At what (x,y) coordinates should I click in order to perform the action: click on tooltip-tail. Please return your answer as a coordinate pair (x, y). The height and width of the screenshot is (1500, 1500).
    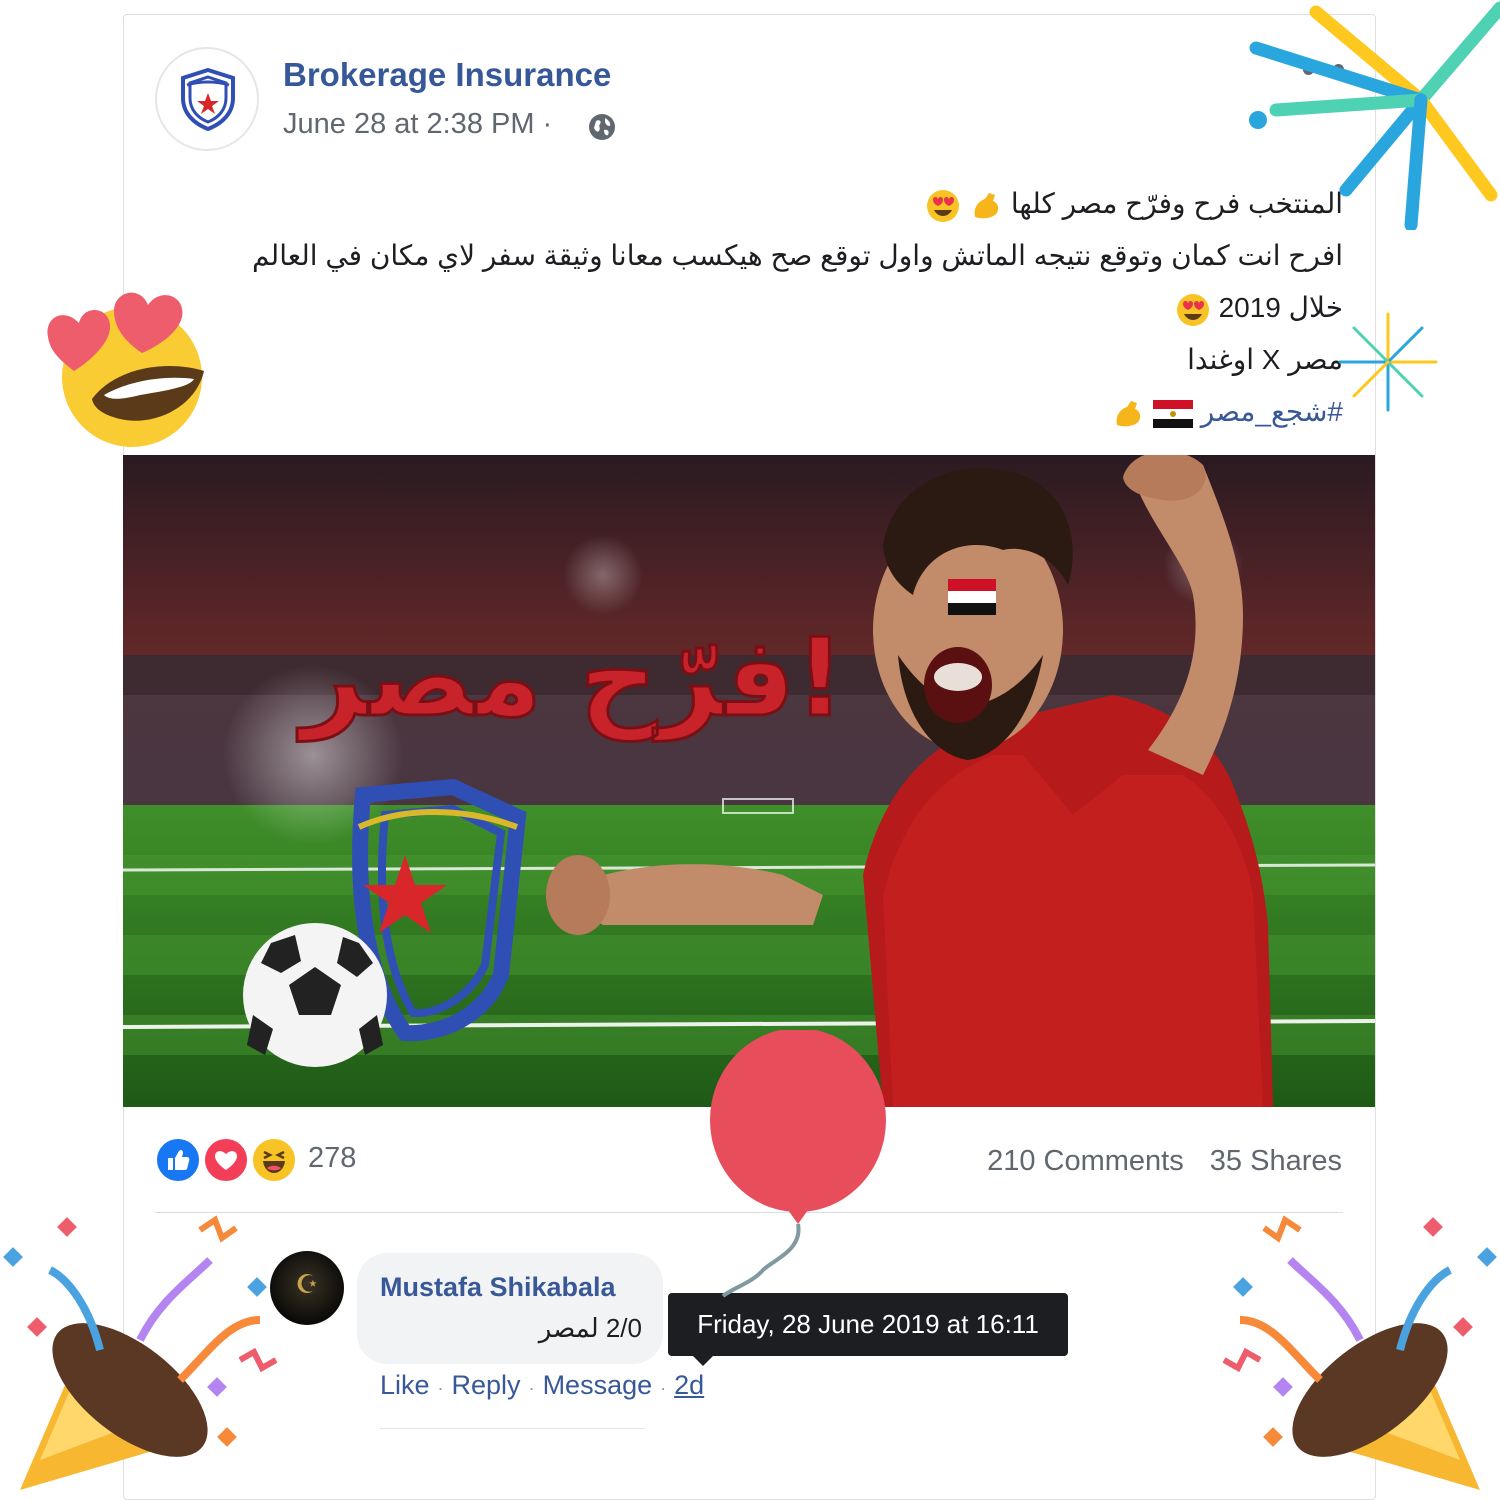
    Looking at the image, I should click on (703, 1361).